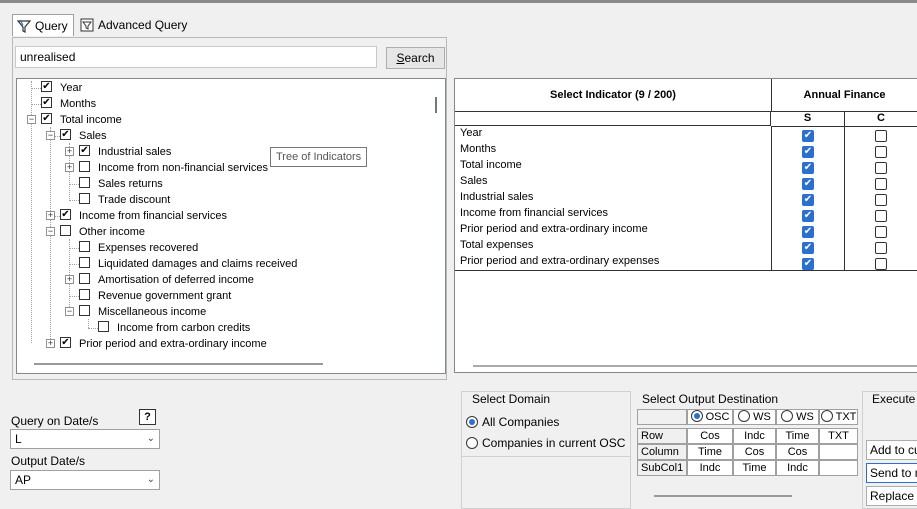 The image size is (917, 509). What do you see at coordinates (723, 496) in the screenshot?
I see `output-horizontal-scrollbar` at bounding box center [723, 496].